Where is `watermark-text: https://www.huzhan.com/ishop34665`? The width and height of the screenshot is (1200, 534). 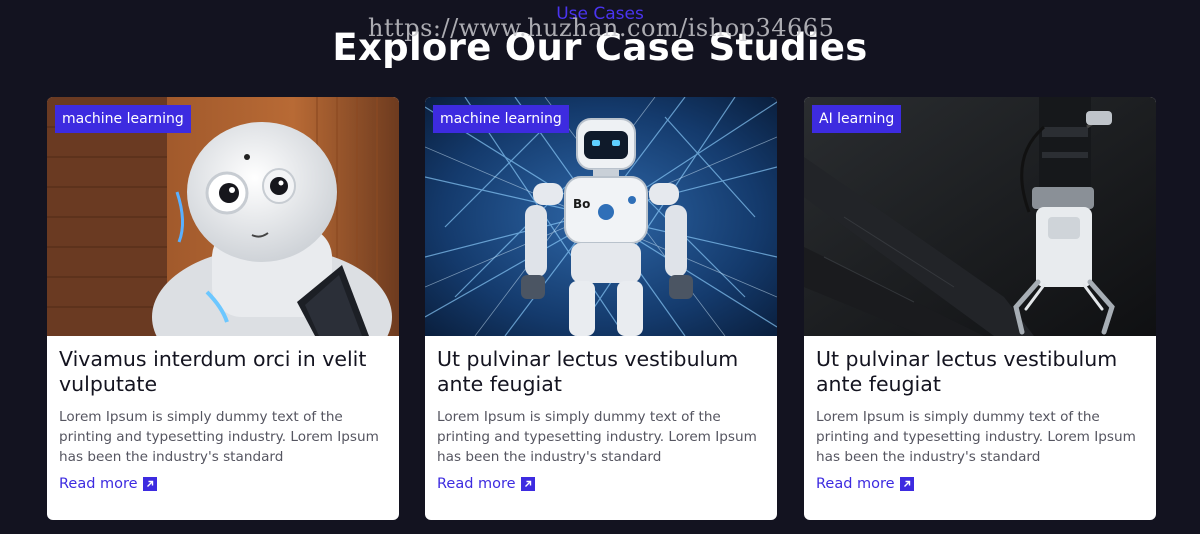
watermark-text: https://www.huzhan.com/ishop34665 is located at coordinates (601, 28).